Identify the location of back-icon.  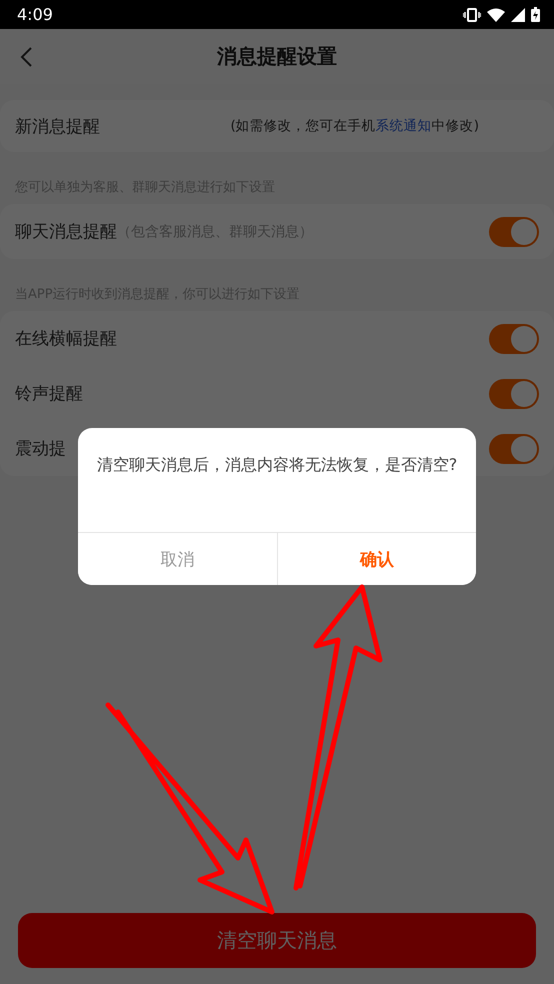
(26, 57).